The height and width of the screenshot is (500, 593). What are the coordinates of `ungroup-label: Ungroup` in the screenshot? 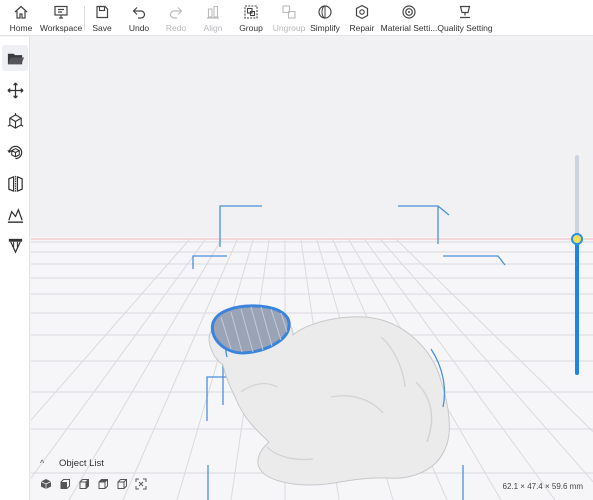 It's located at (289, 28).